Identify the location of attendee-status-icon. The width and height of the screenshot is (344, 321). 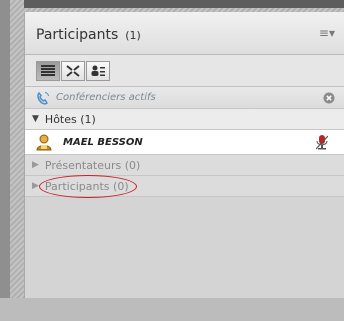
(98, 70).